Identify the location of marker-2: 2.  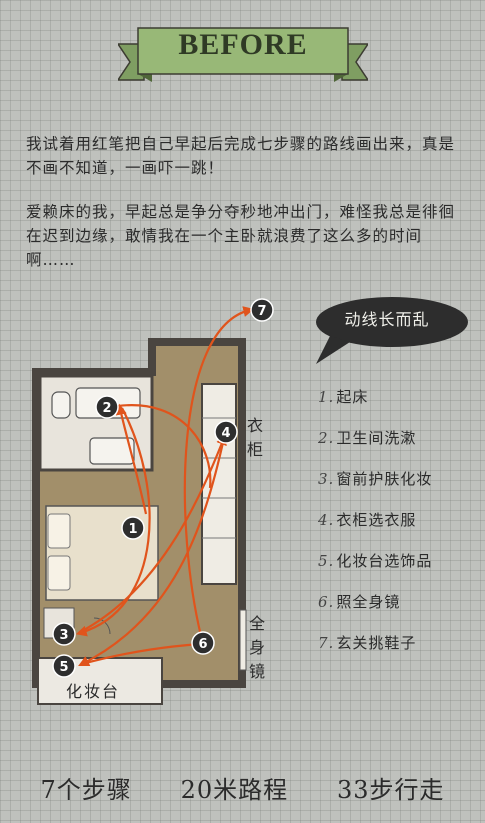
(107, 407).